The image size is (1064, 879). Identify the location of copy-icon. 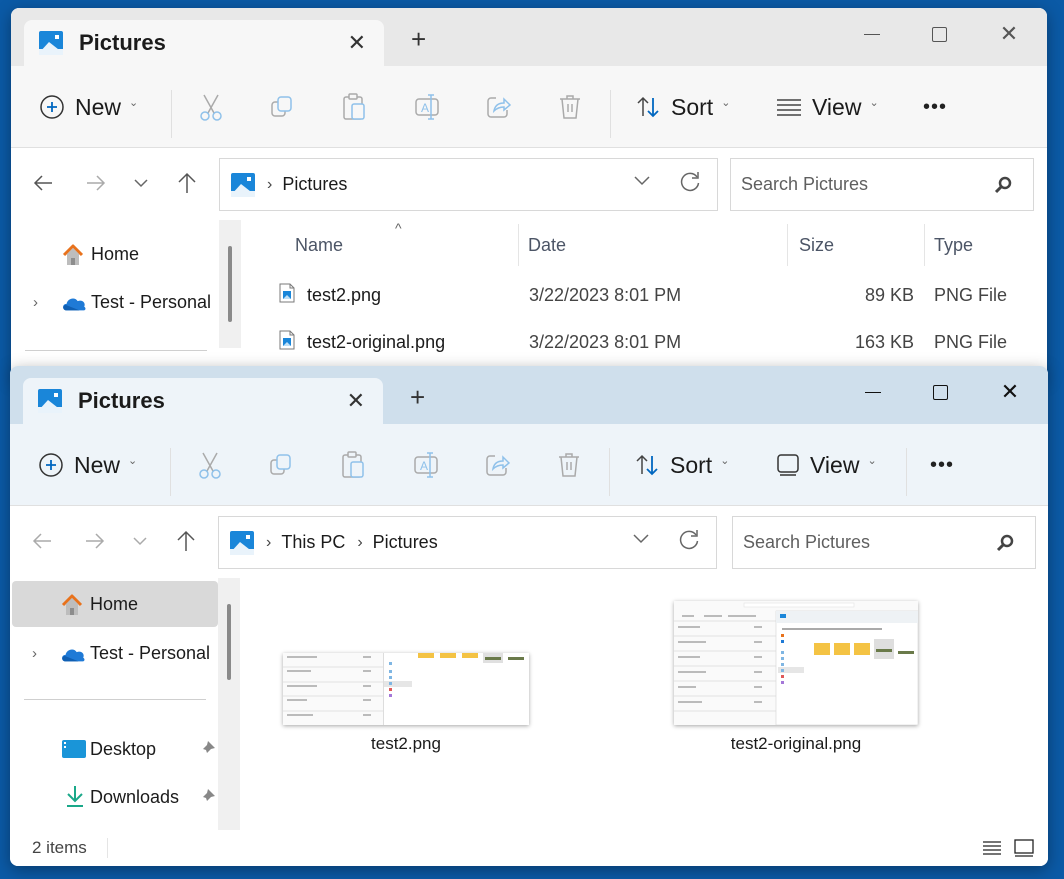
(281, 106).